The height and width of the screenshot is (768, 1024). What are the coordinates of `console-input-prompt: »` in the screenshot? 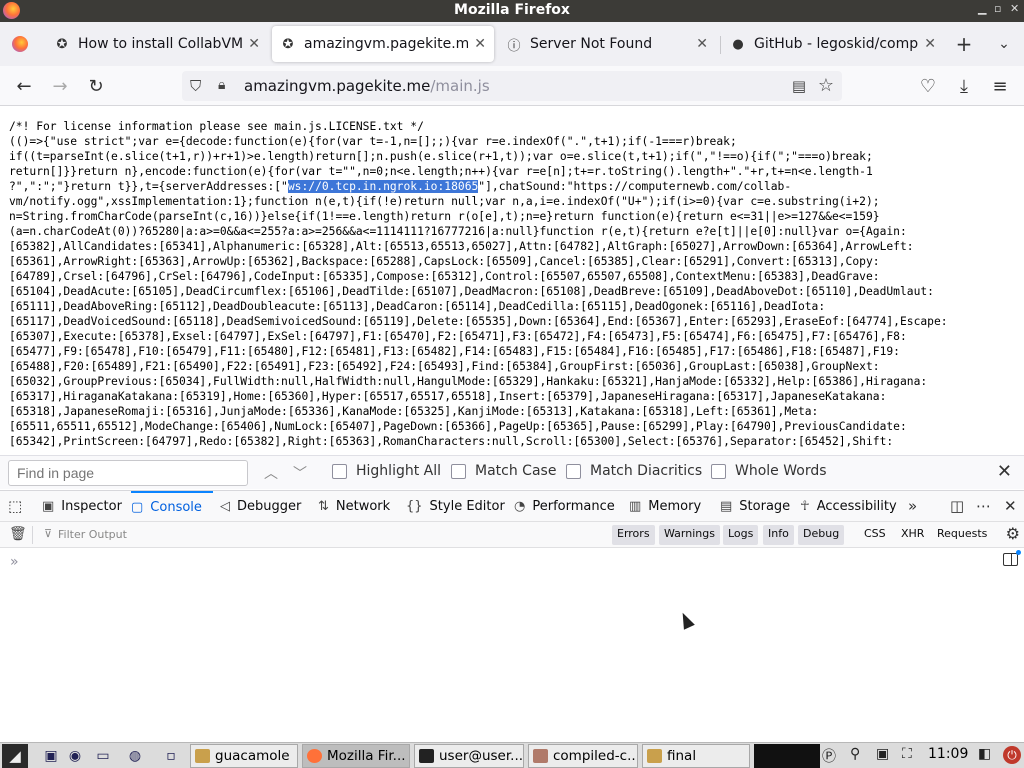 It's located at (14, 562).